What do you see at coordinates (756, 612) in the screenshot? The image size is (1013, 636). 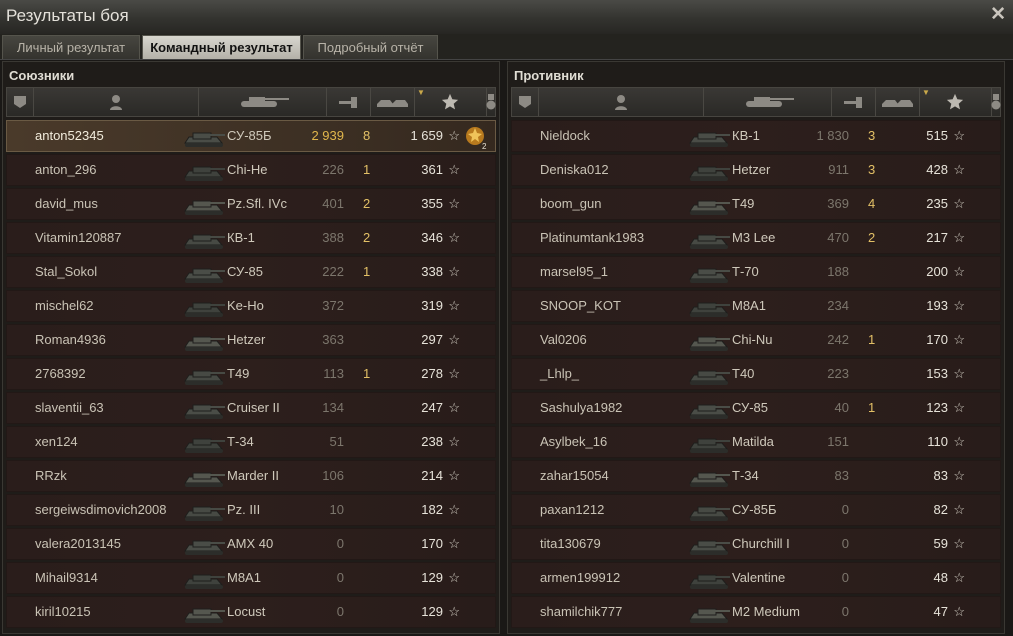 I see `enemies-row: shamilchik777 M2 Medium 0 47 ☆` at bounding box center [756, 612].